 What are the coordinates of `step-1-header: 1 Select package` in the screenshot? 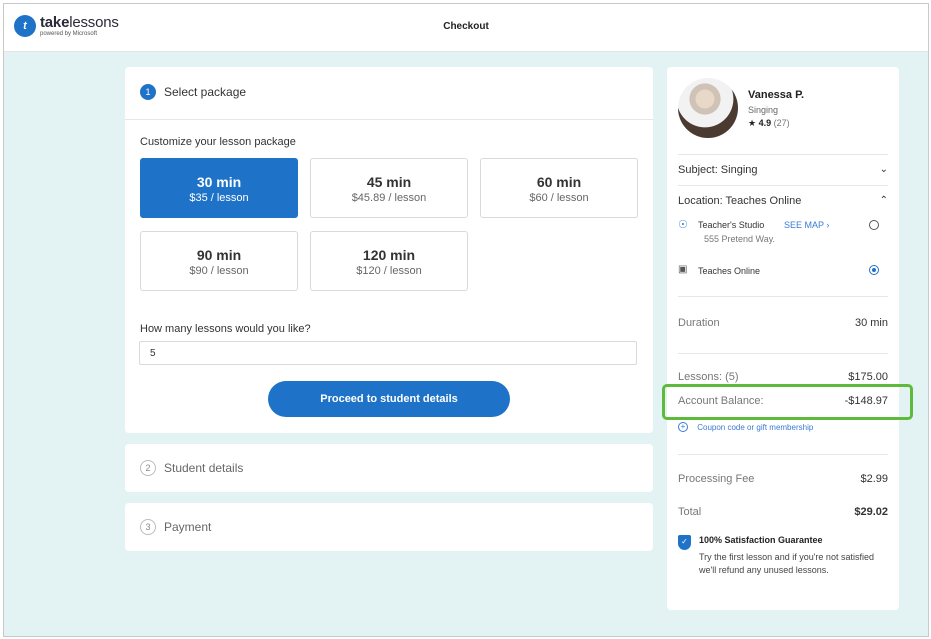 It's located at (193, 92).